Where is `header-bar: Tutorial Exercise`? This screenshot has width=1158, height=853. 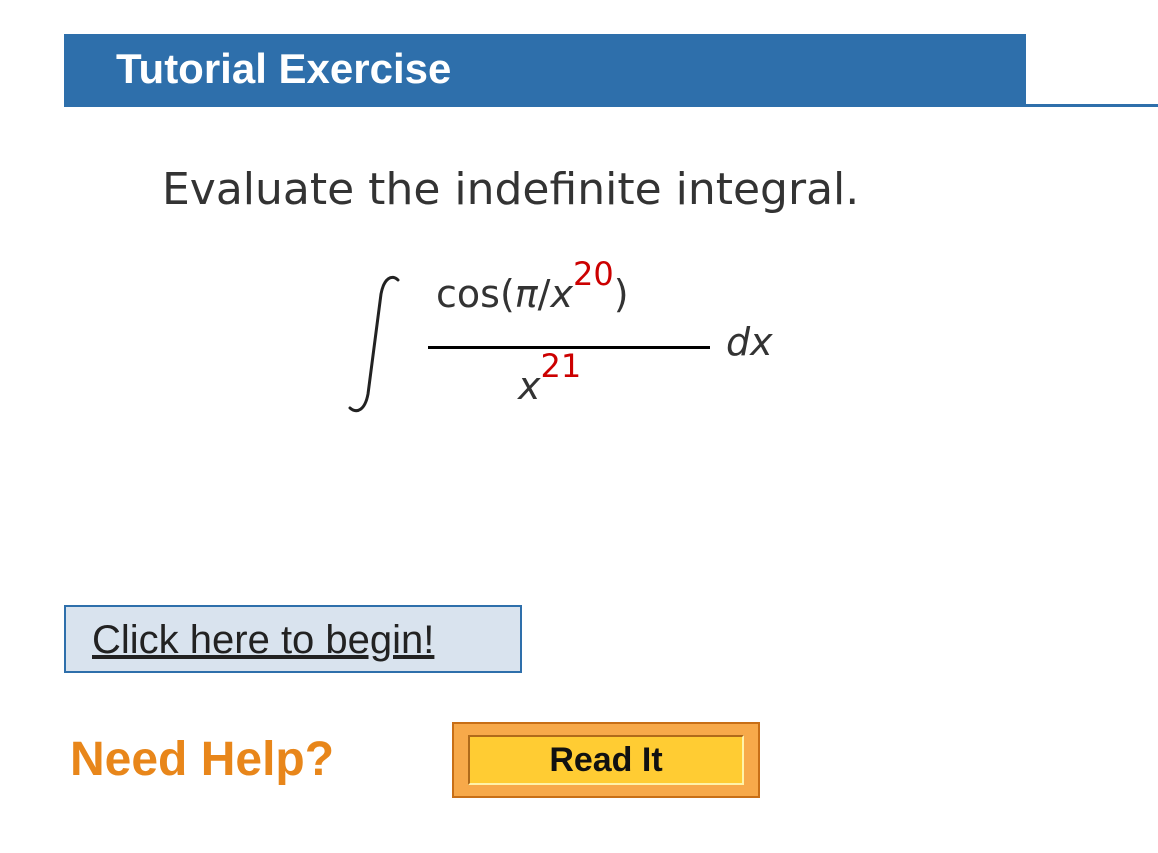 header-bar: Tutorial Exercise is located at coordinates (545, 69).